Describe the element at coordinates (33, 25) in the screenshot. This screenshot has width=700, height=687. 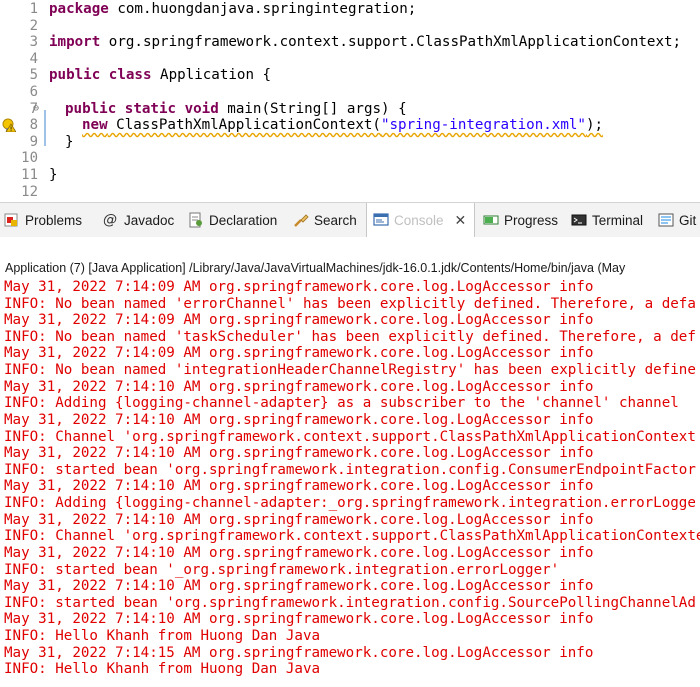
I see `line-number: 2` at that location.